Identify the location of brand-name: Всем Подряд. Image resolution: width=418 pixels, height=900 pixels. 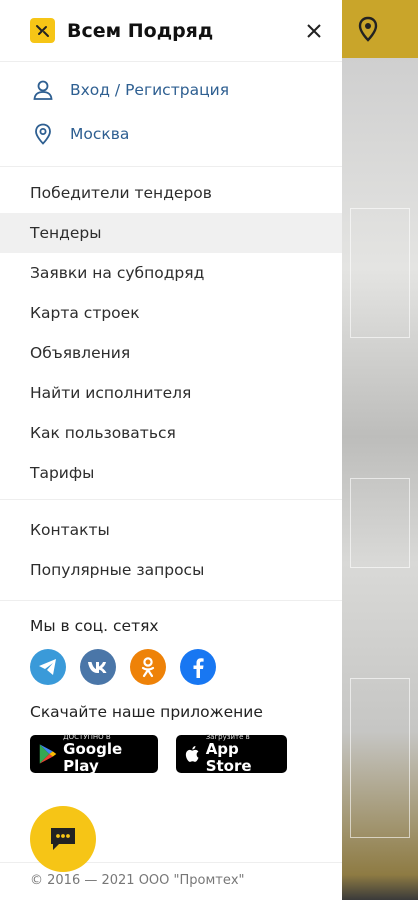
(185, 31).